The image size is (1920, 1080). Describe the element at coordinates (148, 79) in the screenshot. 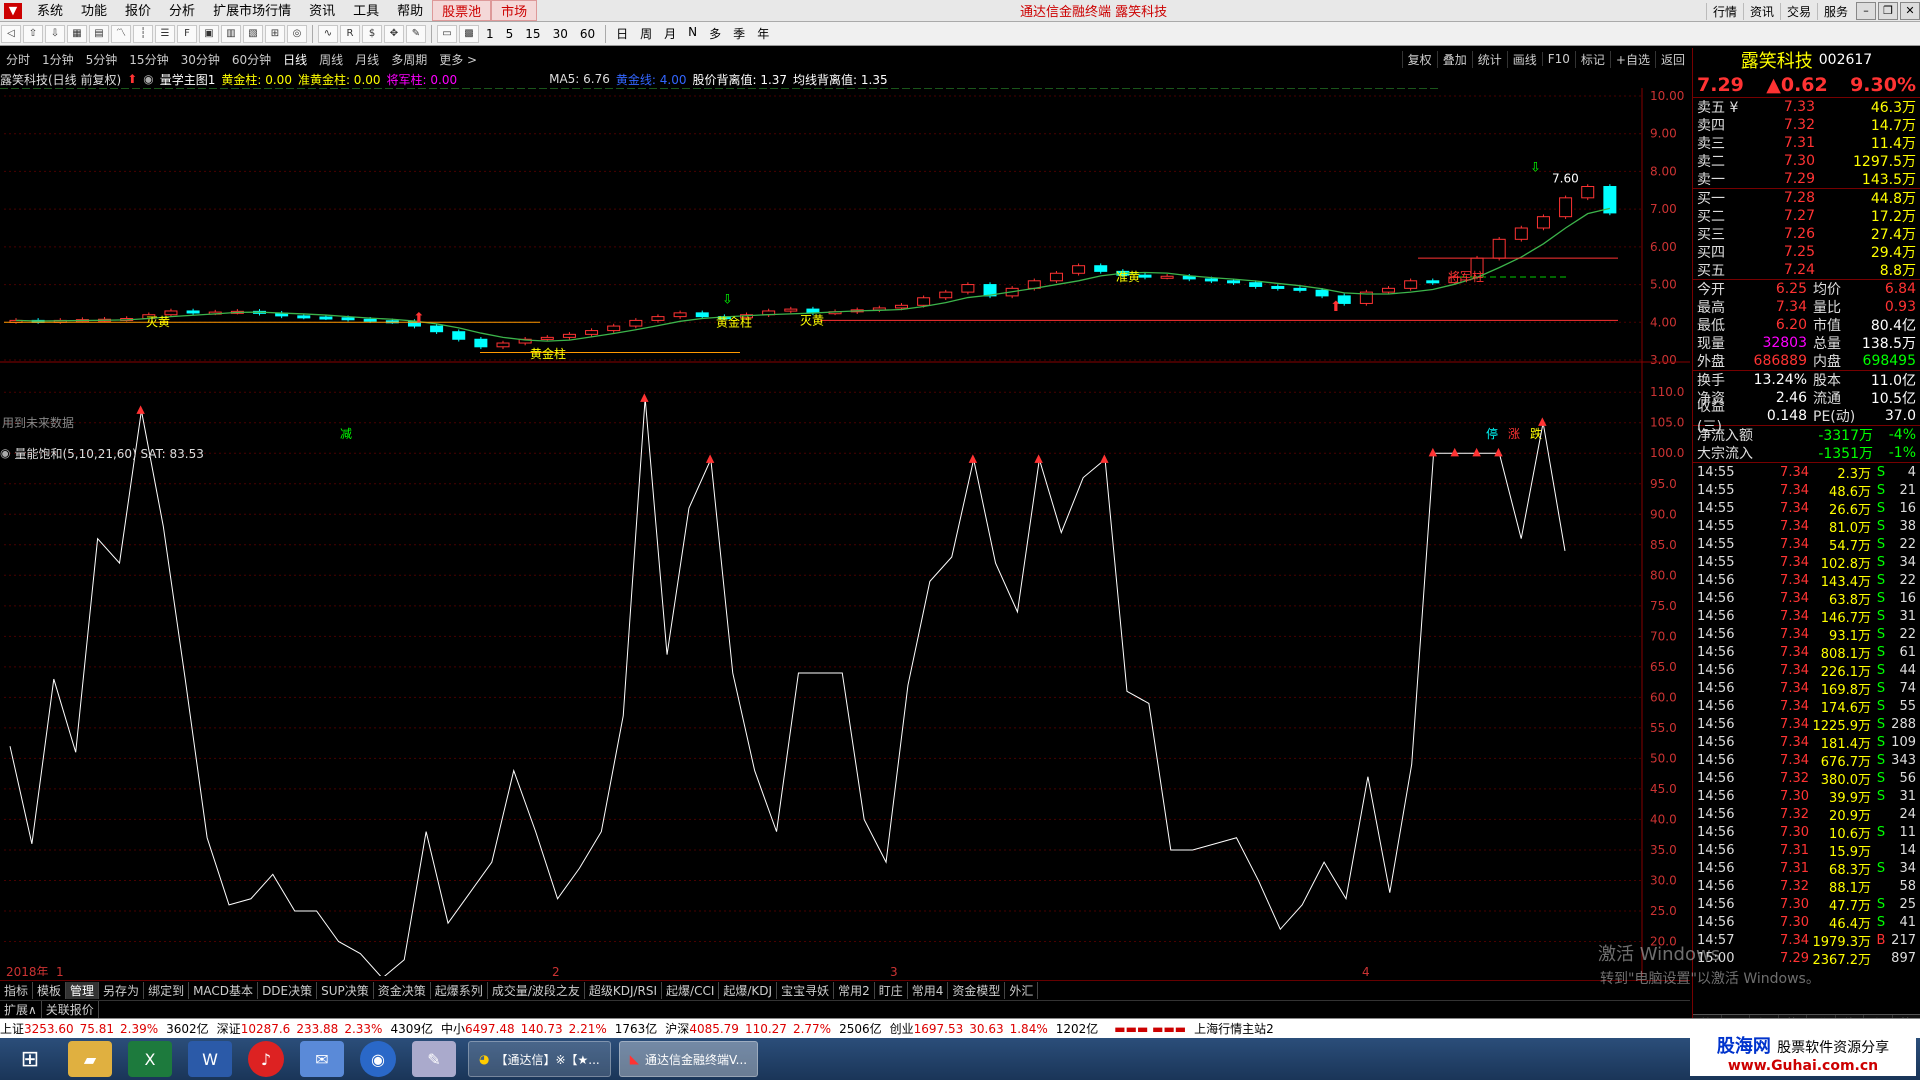

I see `legend-toggle-icon: ◉` at that location.